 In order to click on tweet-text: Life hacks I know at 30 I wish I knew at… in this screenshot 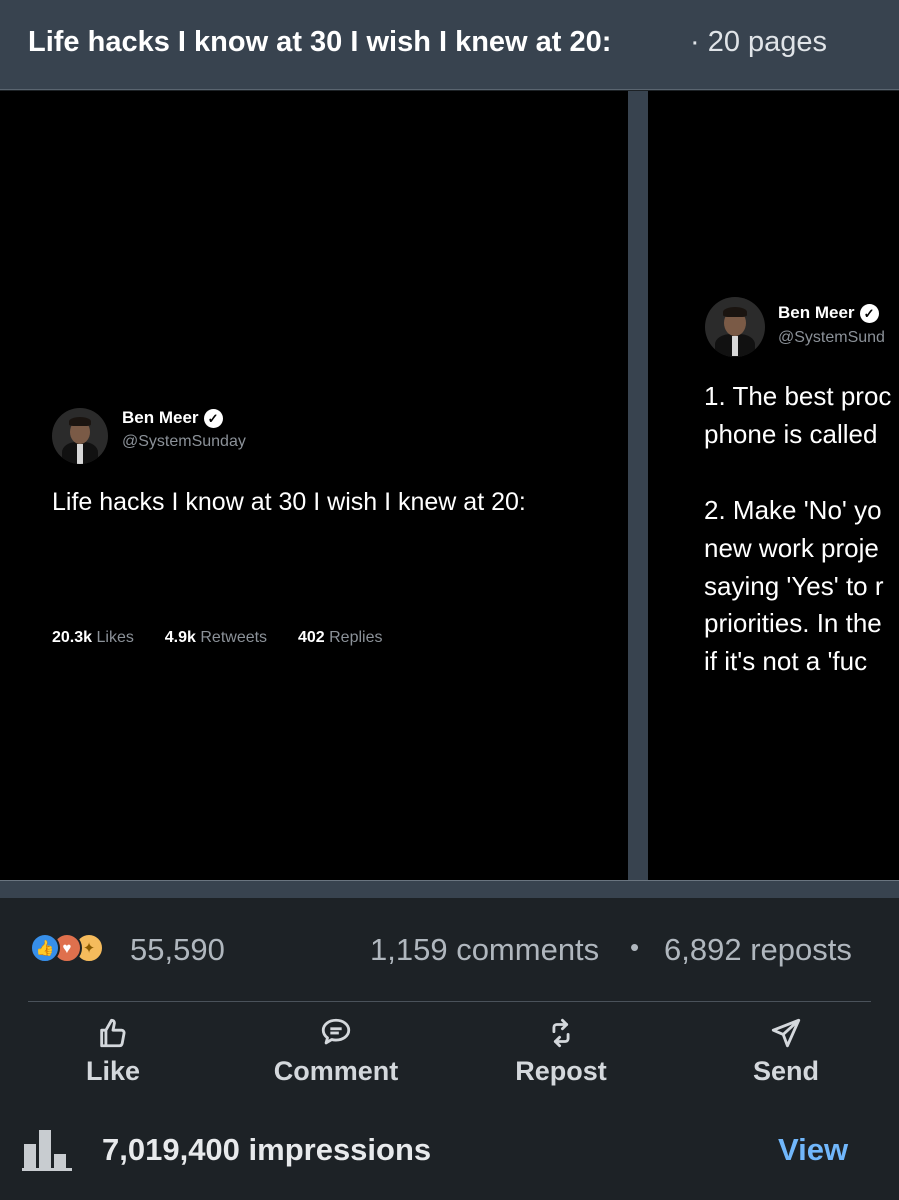, I will do `click(289, 502)`.